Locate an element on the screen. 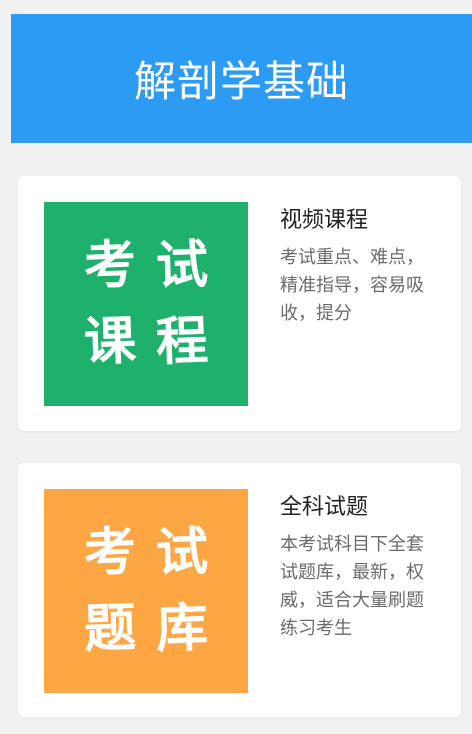 The image size is (472, 734). question-bank-tile-image: 考 试 题 库 is located at coordinates (146, 591).